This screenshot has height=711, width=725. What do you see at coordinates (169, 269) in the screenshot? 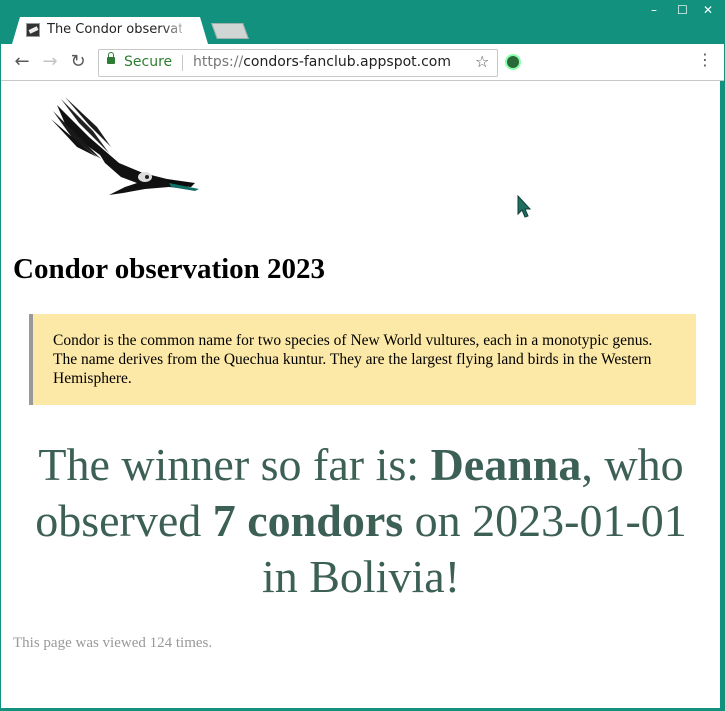
I see `page-title: Condor observation 2023` at bounding box center [169, 269].